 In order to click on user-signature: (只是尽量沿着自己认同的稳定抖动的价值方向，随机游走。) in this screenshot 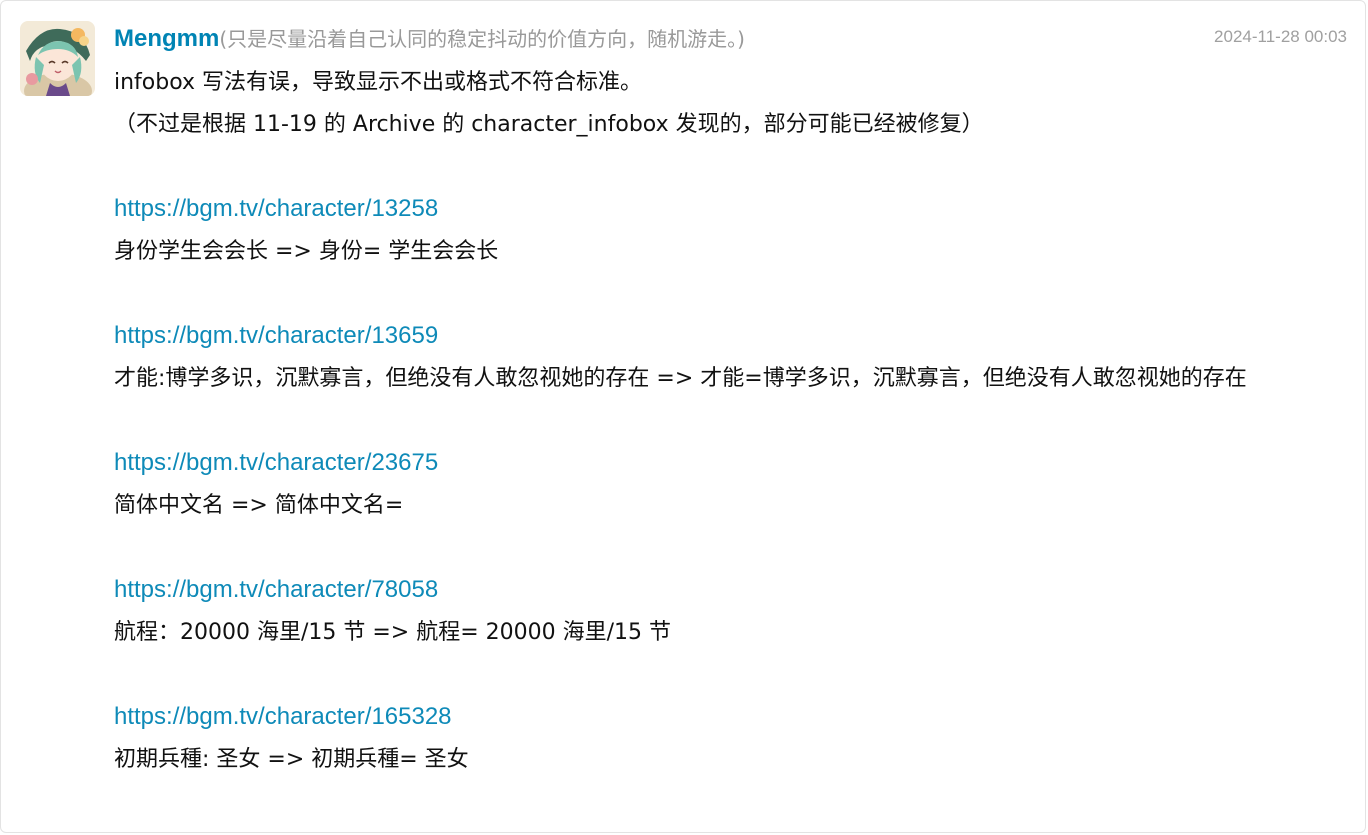, I will do `click(482, 39)`.